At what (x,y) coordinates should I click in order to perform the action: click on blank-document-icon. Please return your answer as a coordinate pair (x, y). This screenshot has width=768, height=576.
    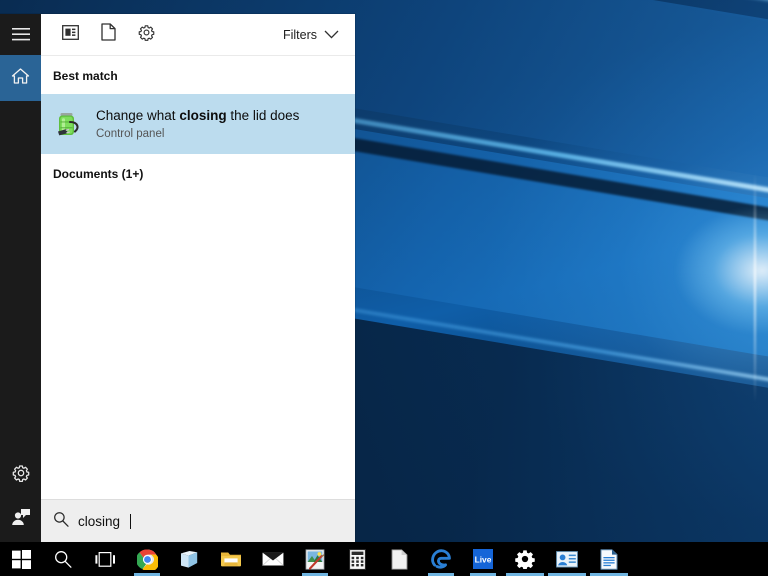
    Looking at the image, I should click on (399, 559).